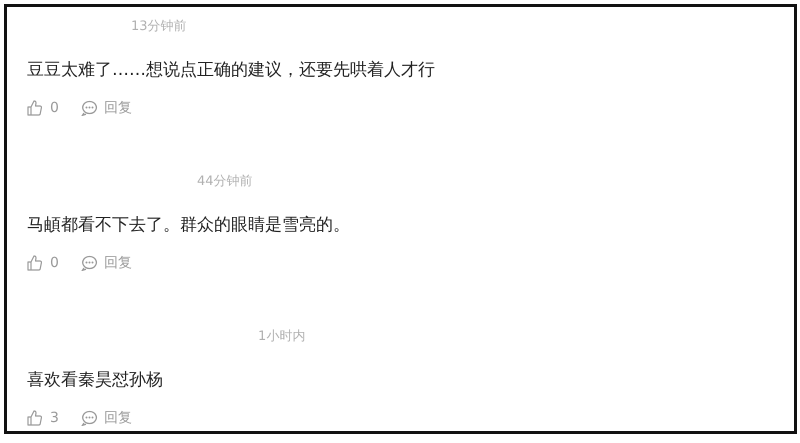 The height and width of the screenshot is (443, 800). Describe the element at coordinates (225, 182) in the screenshot. I see `comment-time: 44分钟前` at that location.